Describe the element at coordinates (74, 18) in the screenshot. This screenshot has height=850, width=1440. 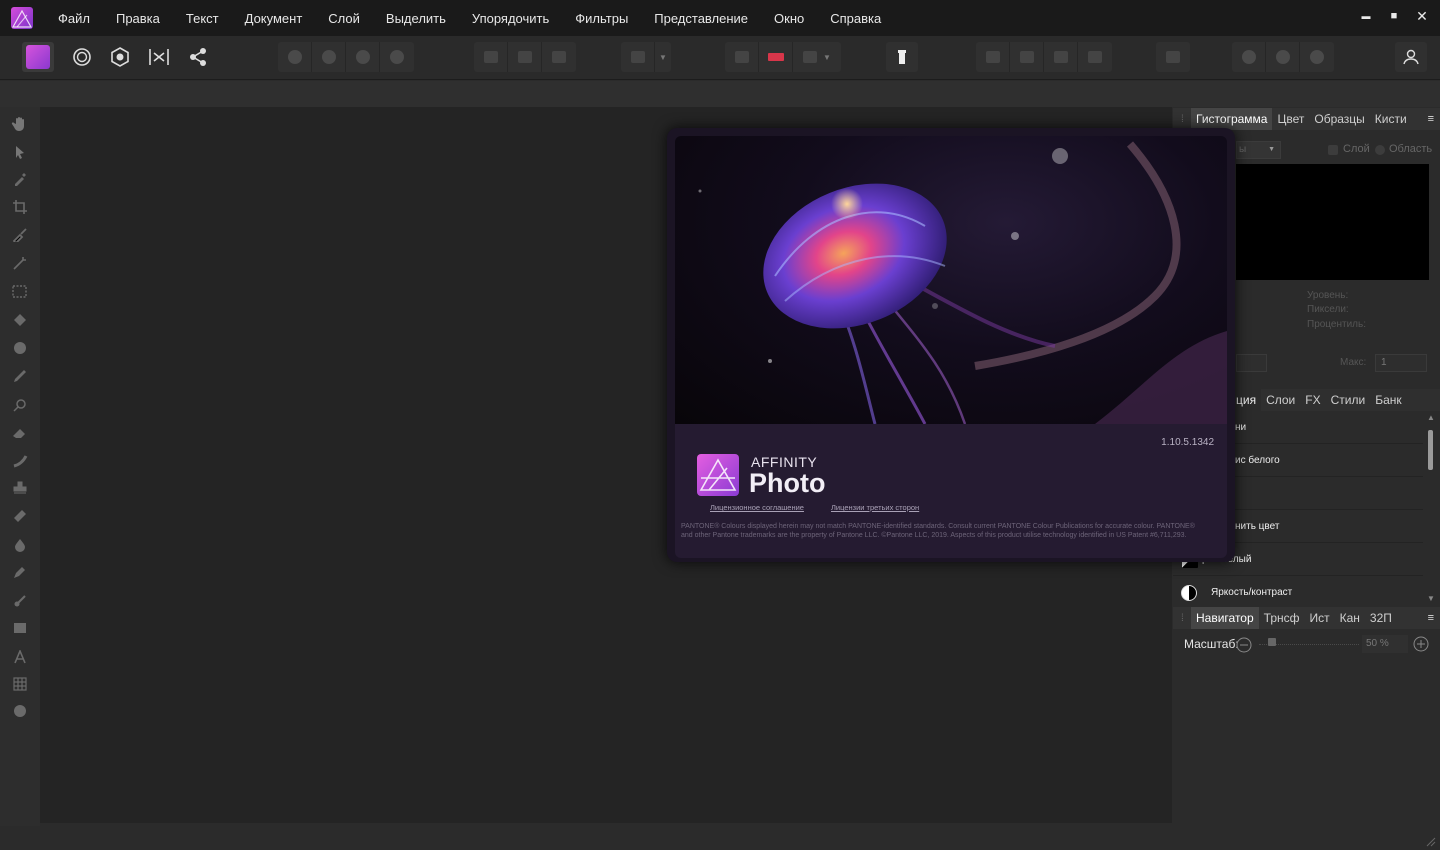
I see `menu-file: Файл` at that location.